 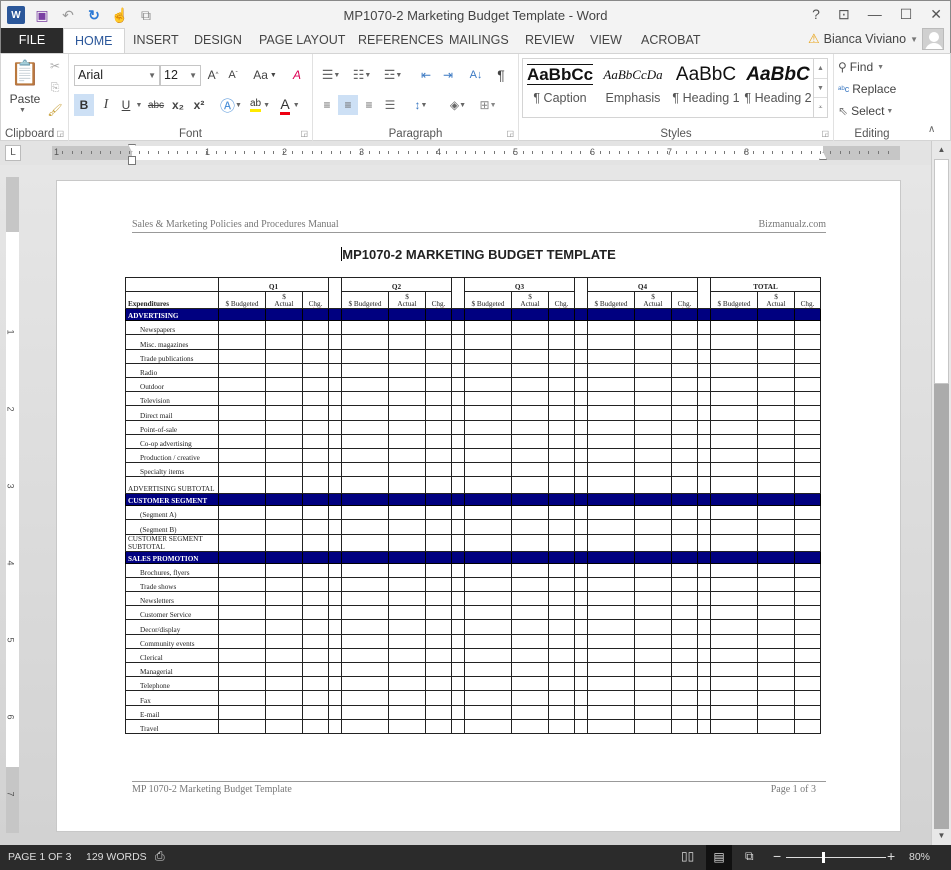 I want to click on clear-formatting-icon: A, so click(x=297, y=75).